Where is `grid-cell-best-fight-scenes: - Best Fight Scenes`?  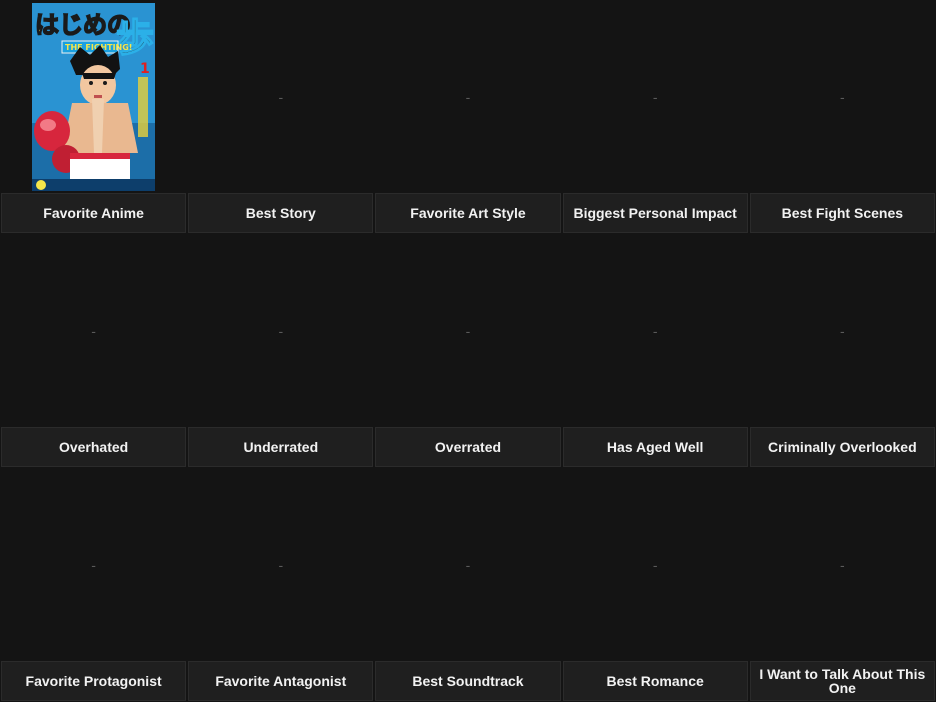
grid-cell-best-fight-scenes: - Best Fight Scenes is located at coordinates (842, 117).